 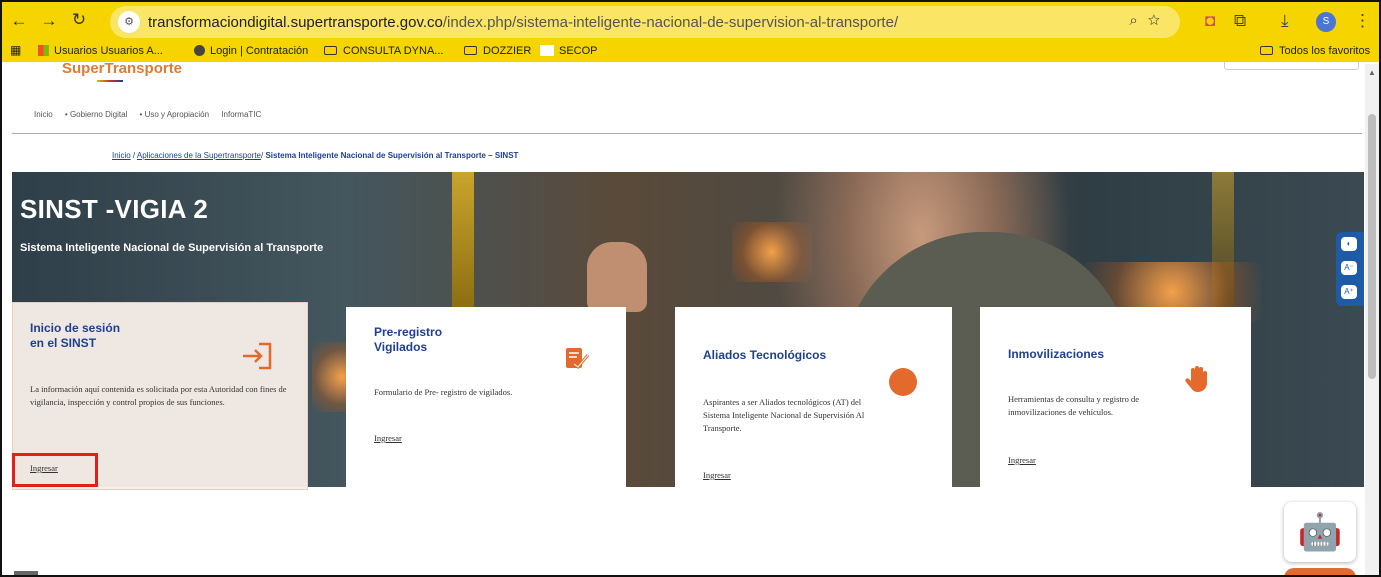 What do you see at coordinates (63, 343) in the screenshot?
I see `card-title-line2: en el SINST` at bounding box center [63, 343].